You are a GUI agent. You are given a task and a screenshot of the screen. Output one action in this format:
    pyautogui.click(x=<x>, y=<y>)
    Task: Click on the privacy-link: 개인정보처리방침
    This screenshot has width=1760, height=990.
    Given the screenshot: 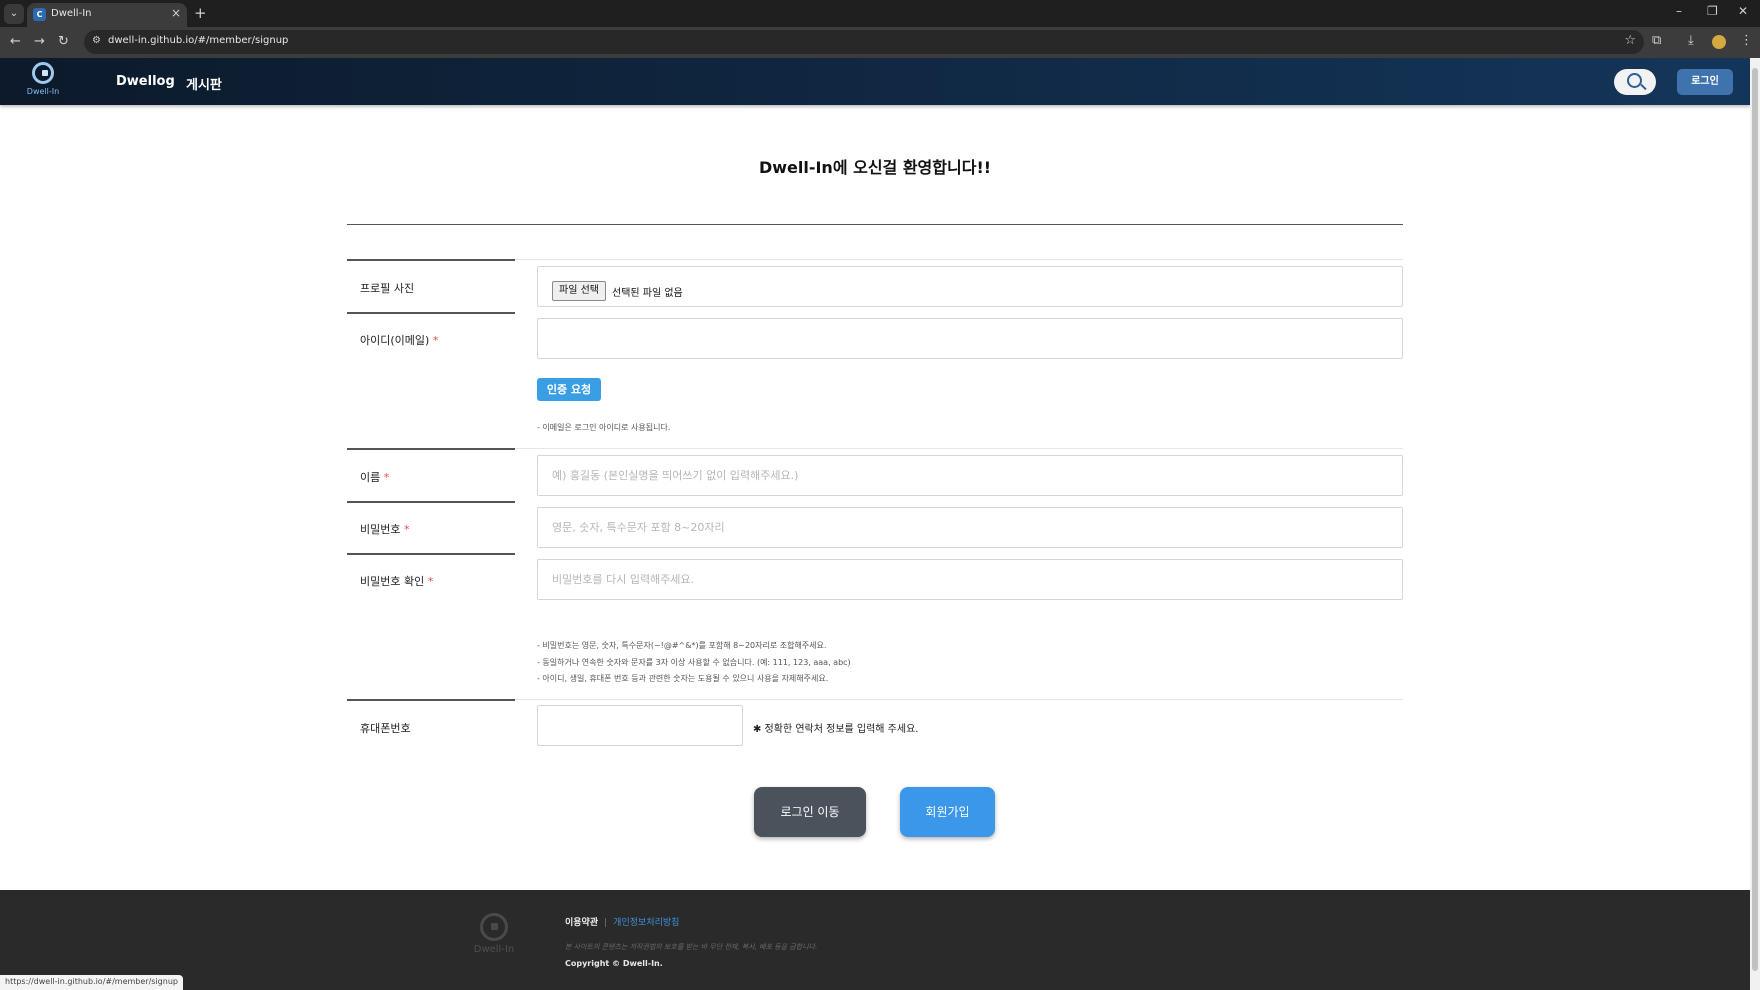 What is the action you would take?
    pyautogui.click(x=646, y=923)
    